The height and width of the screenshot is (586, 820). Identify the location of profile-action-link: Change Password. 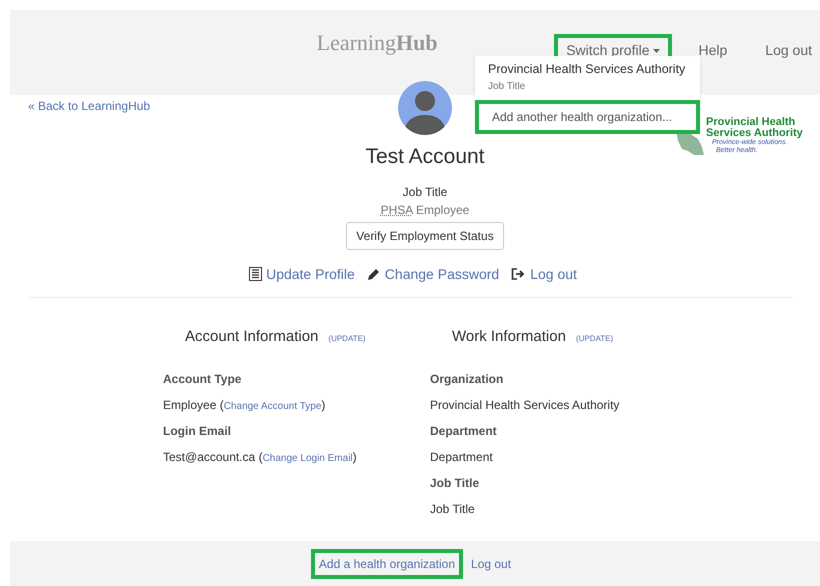
(433, 274).